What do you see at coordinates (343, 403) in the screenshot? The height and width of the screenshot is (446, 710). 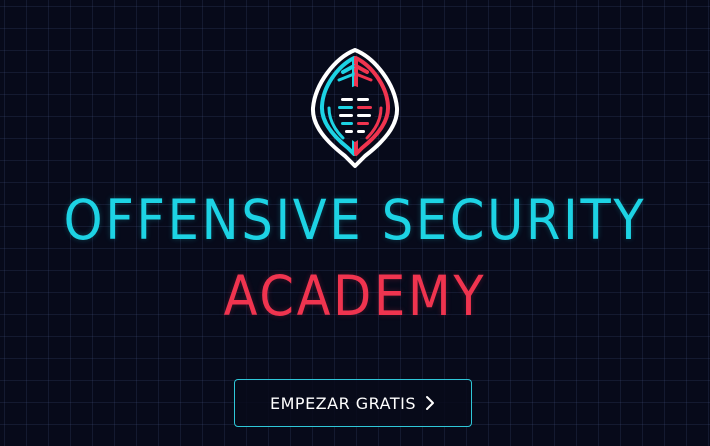 I see `start-free-button-label: EMPEZAR GRATIS` at bounding box center [343, 403].